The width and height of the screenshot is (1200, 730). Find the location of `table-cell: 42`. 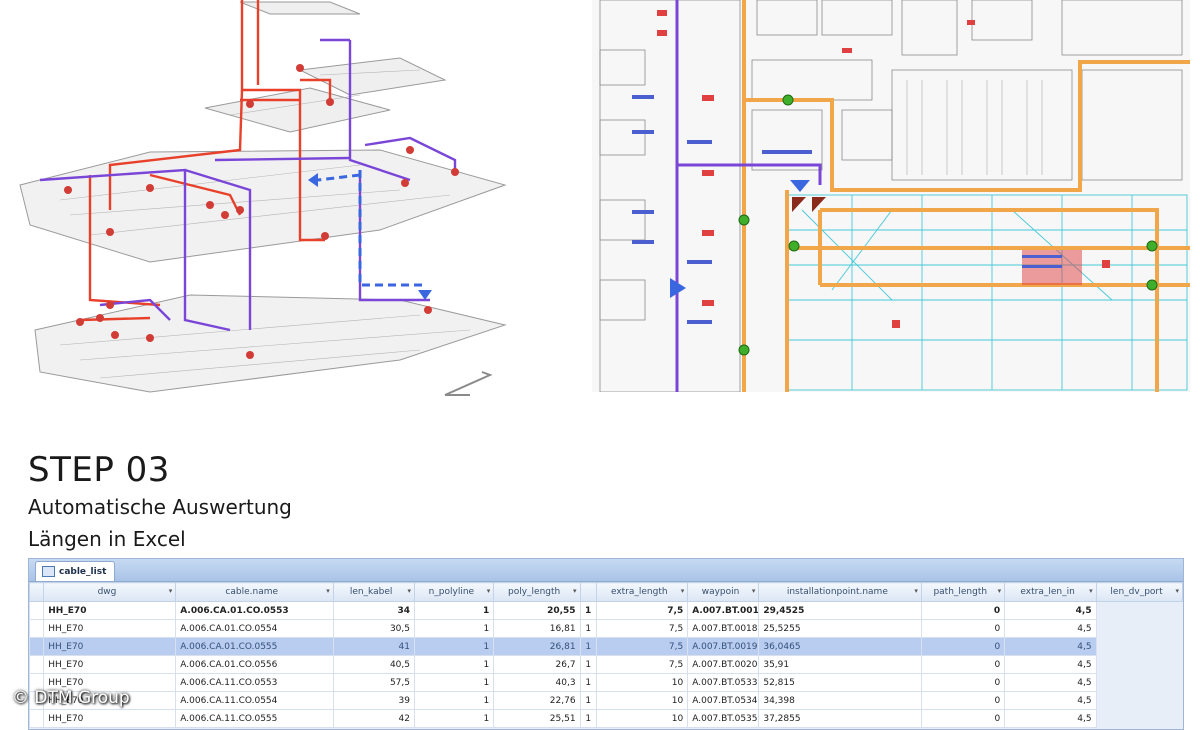

table-cell: 42 is located at coordinates (373, 718).